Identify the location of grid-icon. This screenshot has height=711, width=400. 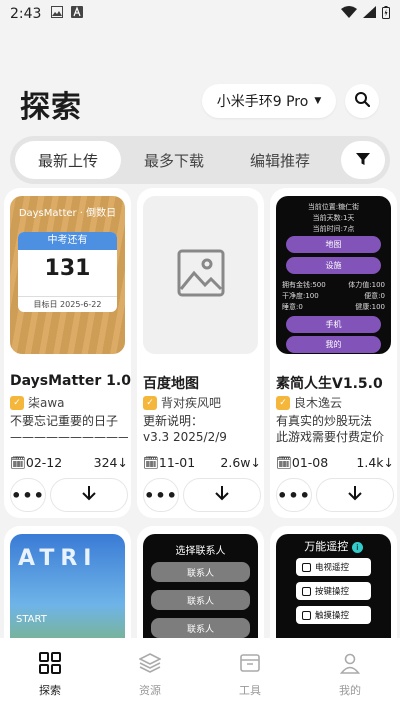
(50, 664).